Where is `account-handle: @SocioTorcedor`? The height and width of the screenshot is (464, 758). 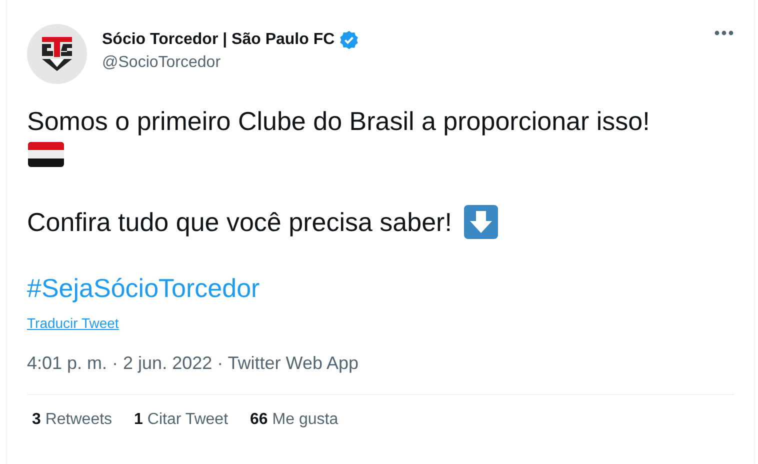 account-handle: @SocioTorcedor is located at coordinates (408, 63).